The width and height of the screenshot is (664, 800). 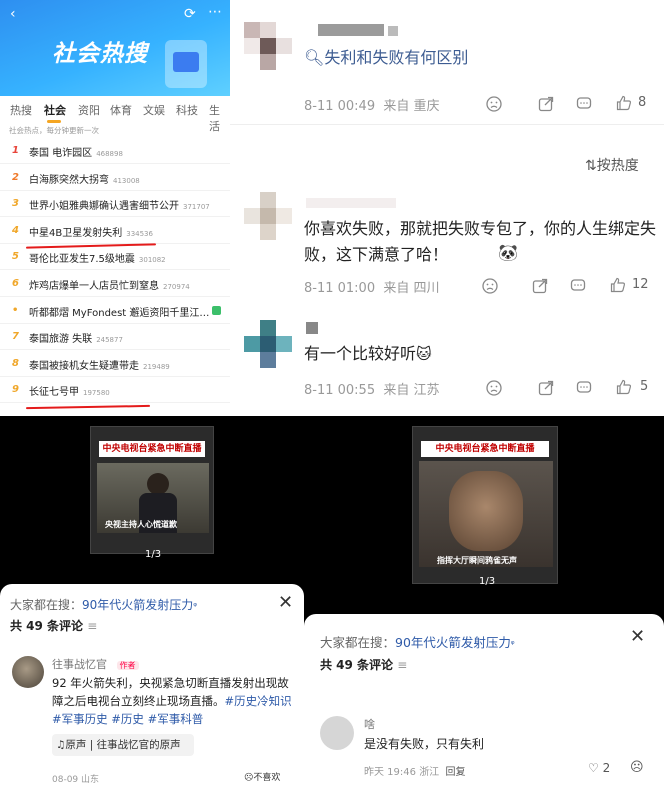 What do you see at coordinates (123, 745) in the screenshot?
I see `original-sound-chip: ♫原声 | 往事战忆官的原声` at bounding box center [123, 745].